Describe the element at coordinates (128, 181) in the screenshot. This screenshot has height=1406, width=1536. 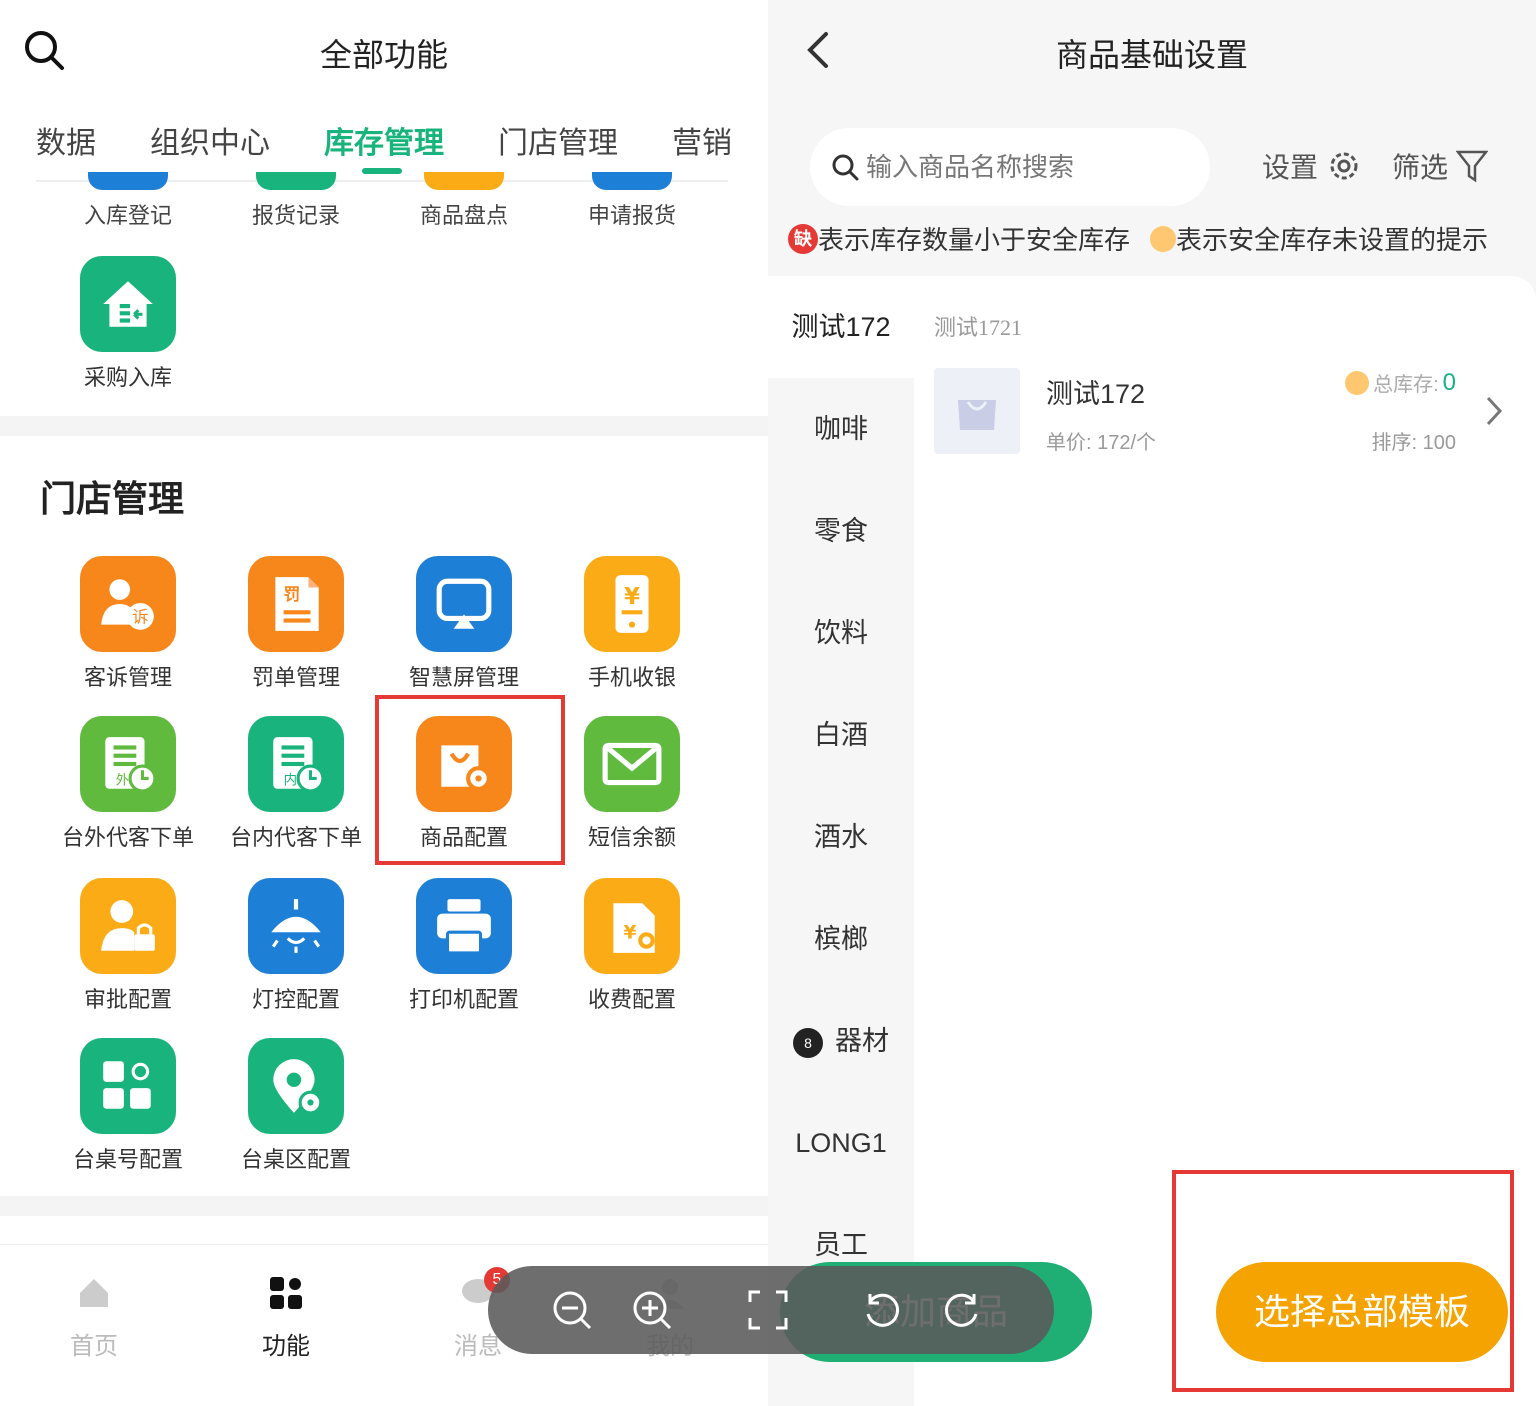
I see `stock-in-icon` at that location.